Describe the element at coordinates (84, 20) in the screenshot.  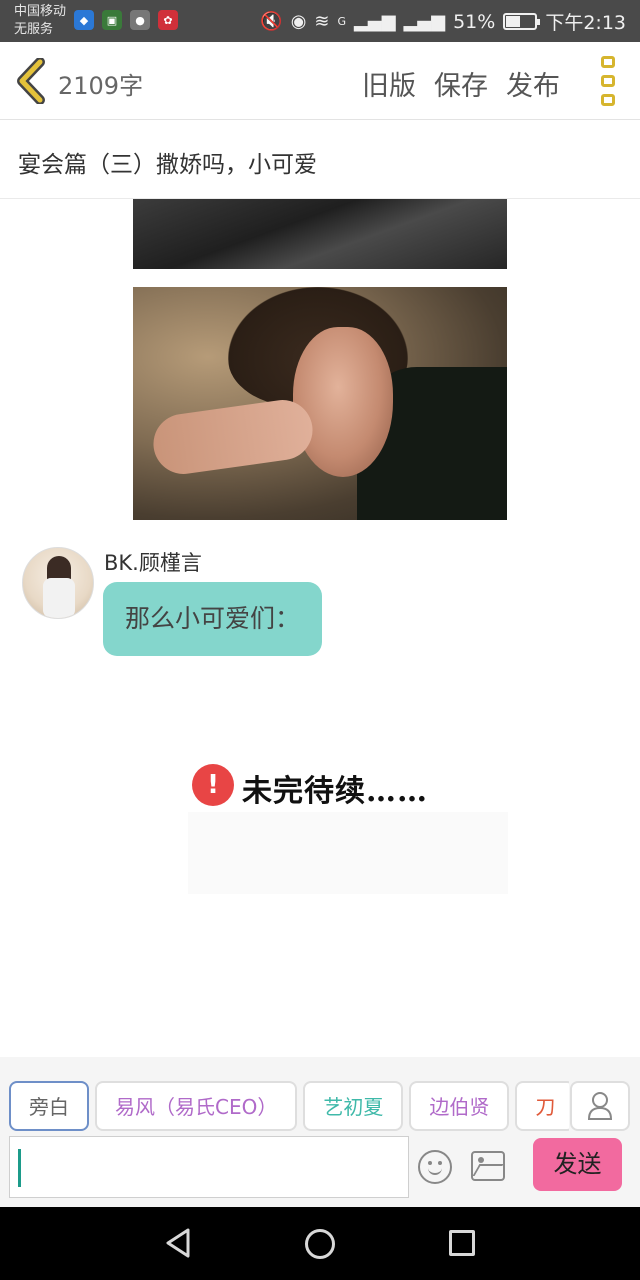
I see `shield-app-icon: ◆` at that location.